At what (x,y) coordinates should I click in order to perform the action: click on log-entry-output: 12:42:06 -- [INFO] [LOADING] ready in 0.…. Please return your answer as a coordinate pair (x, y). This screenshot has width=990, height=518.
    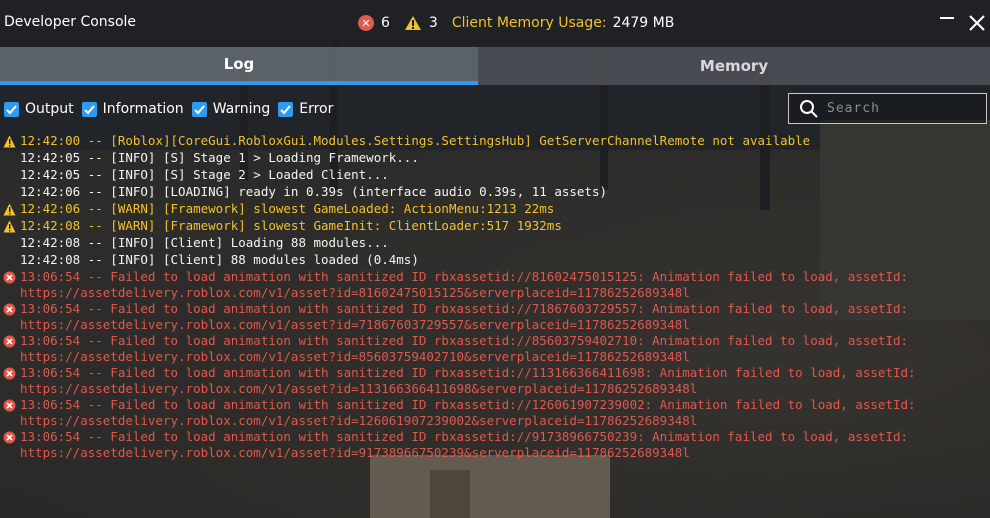
    Looking at the image, I should click on (495, 192).